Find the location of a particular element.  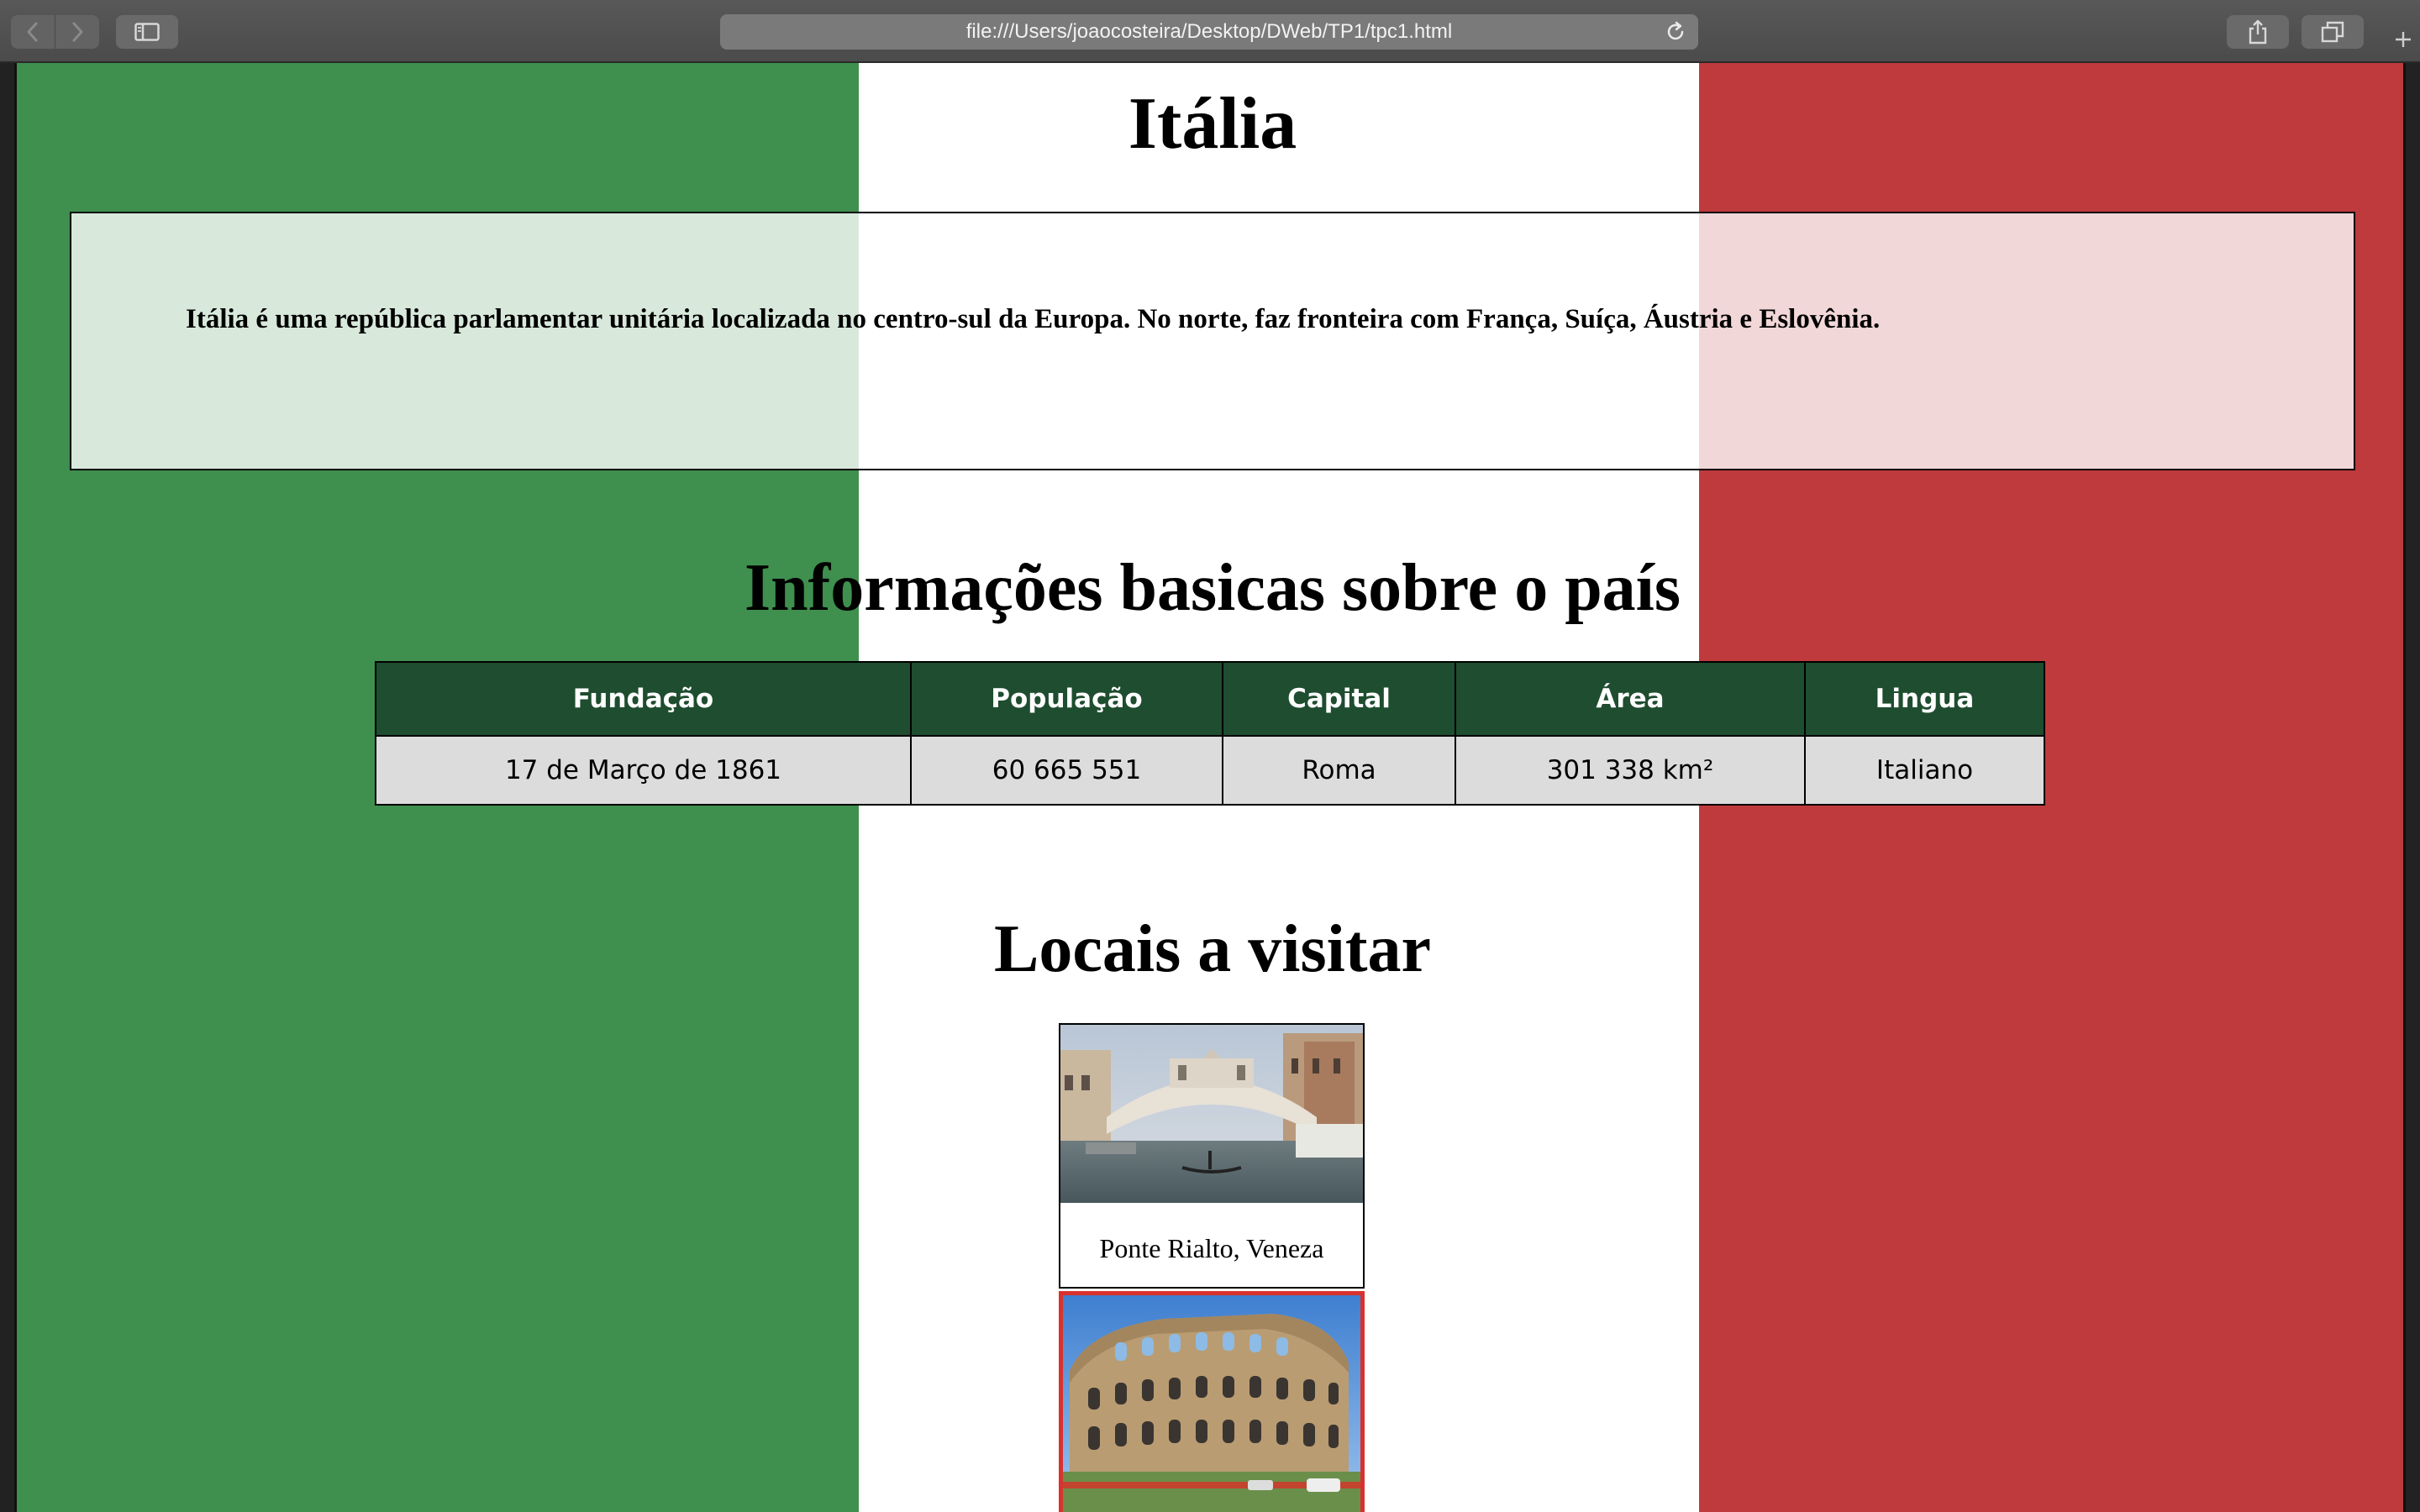

reload-button is located at coordinates (1676, 34).